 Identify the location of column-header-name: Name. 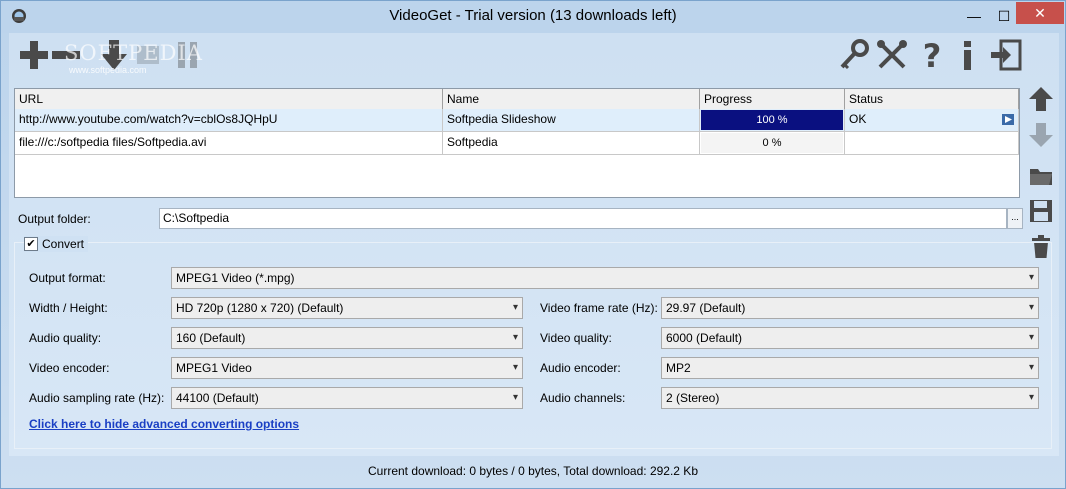
(571, 99).